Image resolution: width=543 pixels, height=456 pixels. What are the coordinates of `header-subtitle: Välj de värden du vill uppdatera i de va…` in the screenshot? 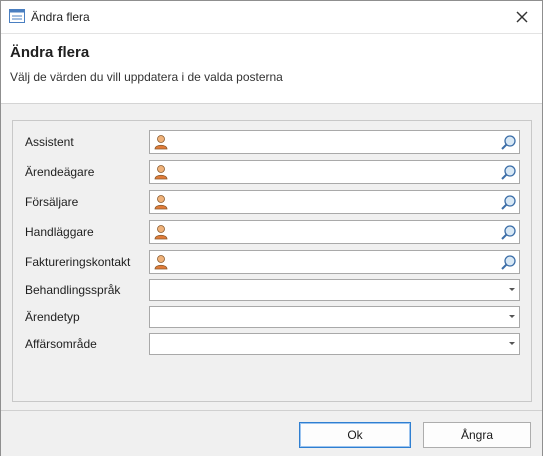 It's located at (146, 77).